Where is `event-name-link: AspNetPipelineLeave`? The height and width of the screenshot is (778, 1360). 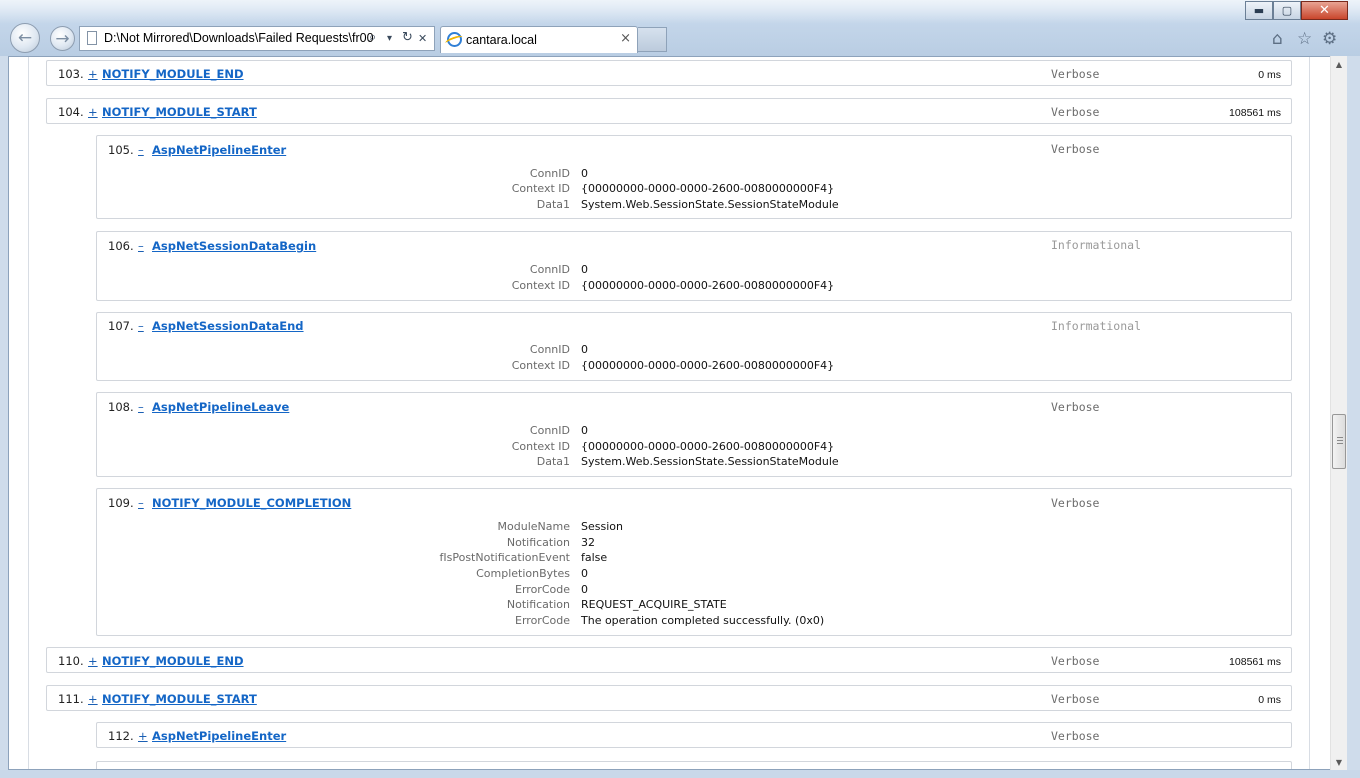
event-name-link: AspNetPipelineLeave is located at coordinates (220, 407).